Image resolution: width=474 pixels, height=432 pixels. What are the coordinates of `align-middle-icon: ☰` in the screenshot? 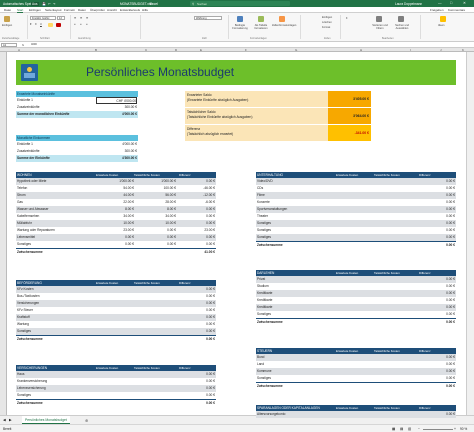 It's located at (81, 18).